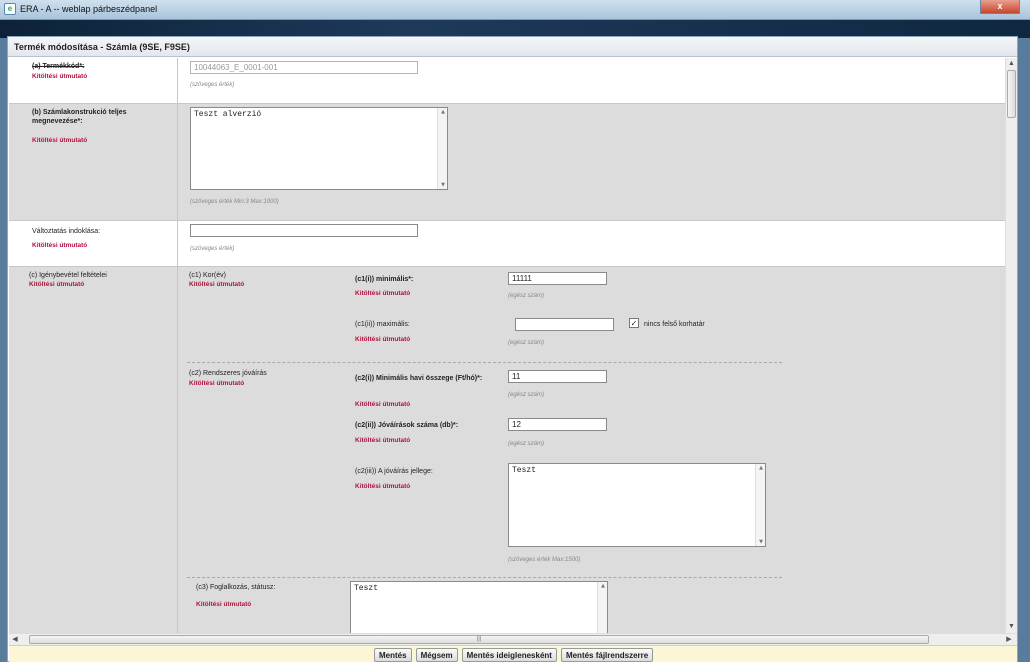 The height and width of the screenshot is (662, 1030). Describe the element at coordinates (216, 383) in the screenshot. I see `c2-guide-link: Kitöltési útmutató` at that location.